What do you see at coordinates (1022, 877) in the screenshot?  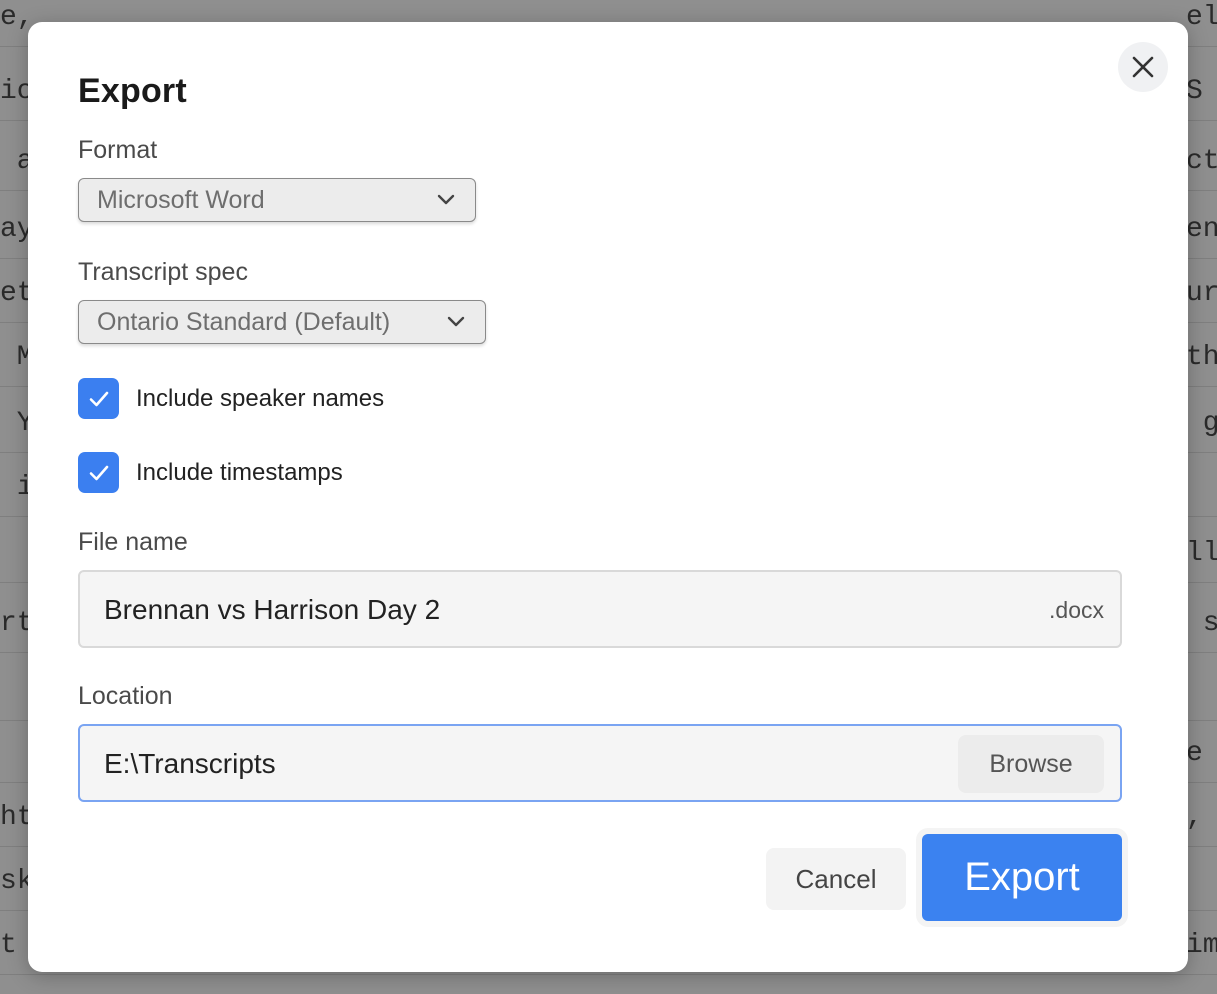 I see `export-button: Export` at bounding box center [1022, 877].